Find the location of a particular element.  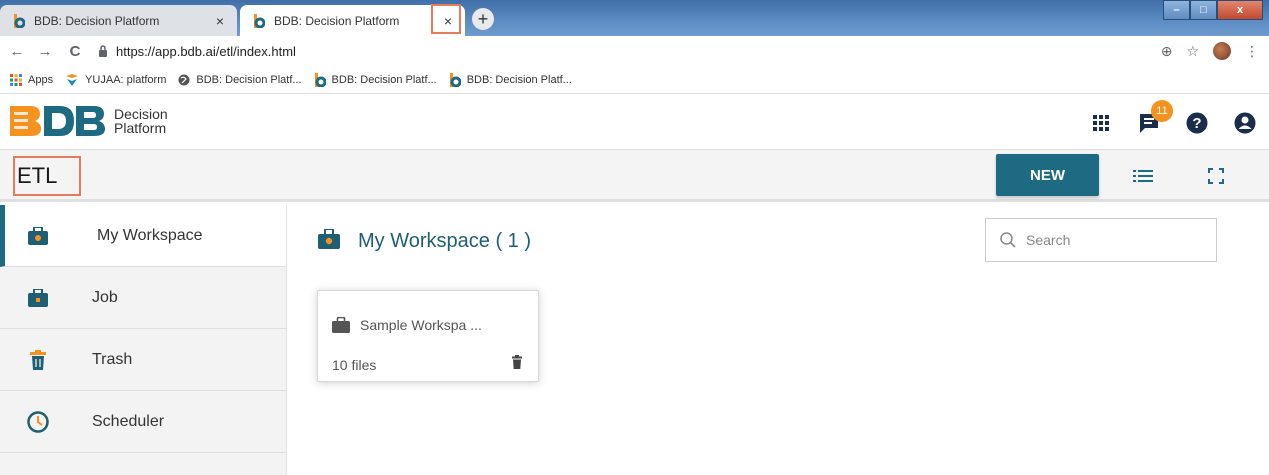

workspace-title: My Workspace ( 1 ) is located at coordinates (444, 241).